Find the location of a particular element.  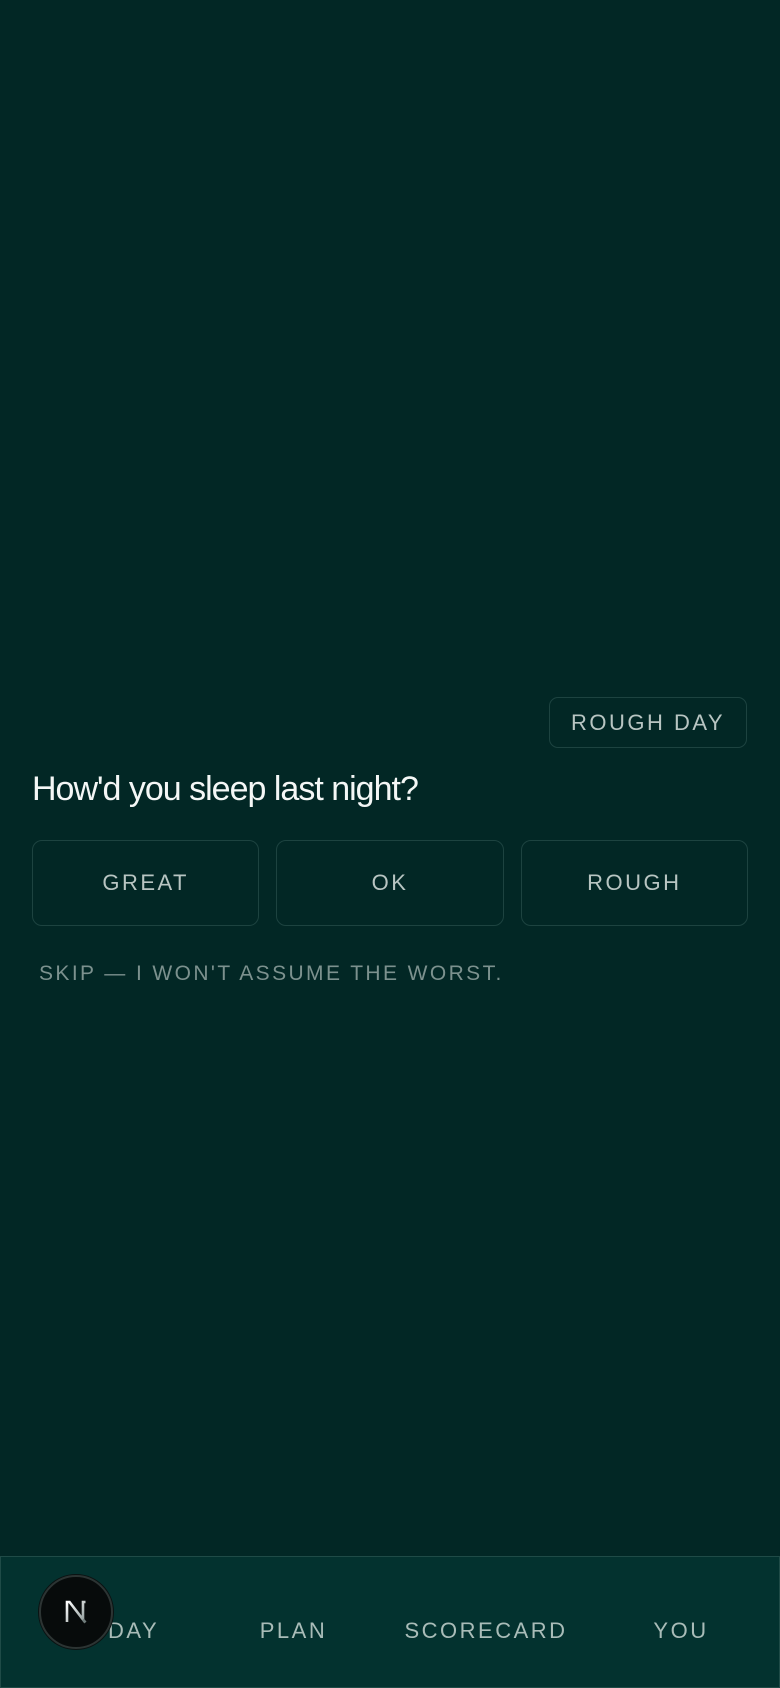

sleep-options: GREAT OK ROUGH is located at coordinates (390, 883).